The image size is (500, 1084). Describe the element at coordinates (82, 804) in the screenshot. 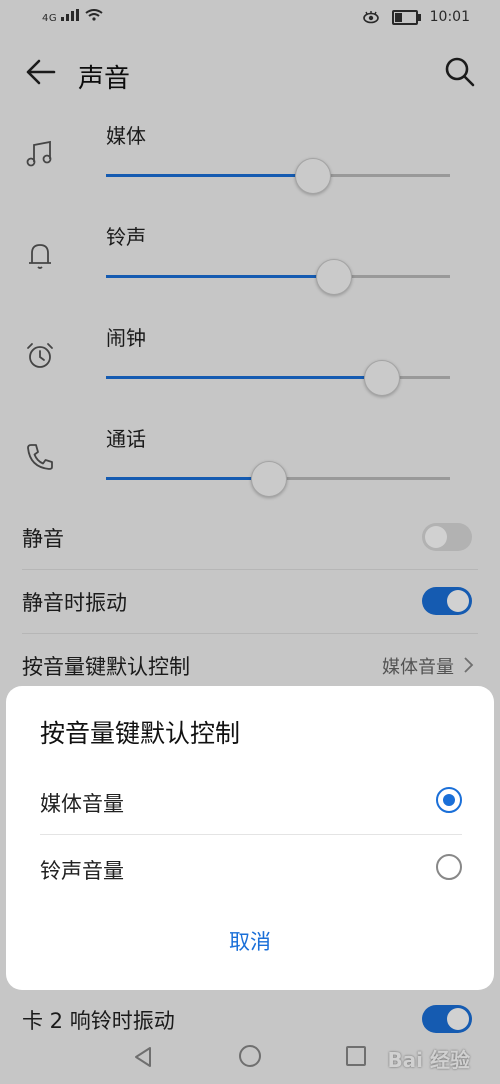

I see `option-label: 媒体音量` at that location.